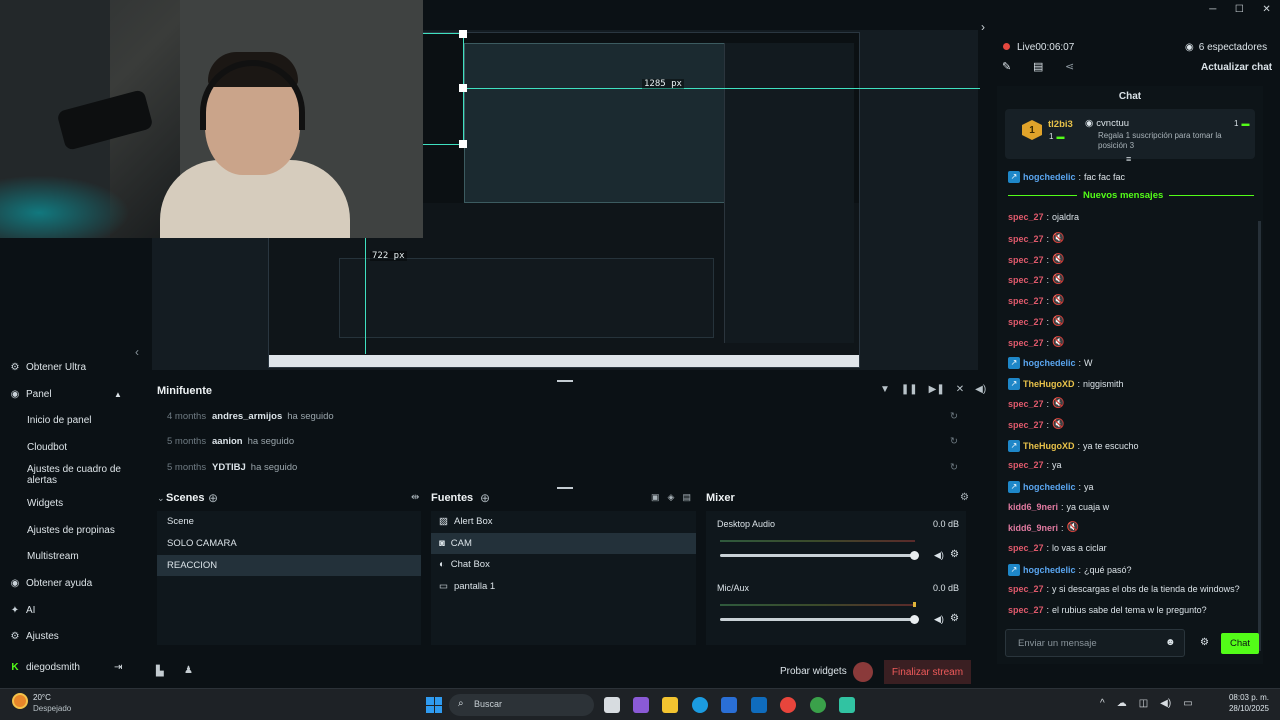  I want to click on emoji-icon: ☻, so click(1170, 642).